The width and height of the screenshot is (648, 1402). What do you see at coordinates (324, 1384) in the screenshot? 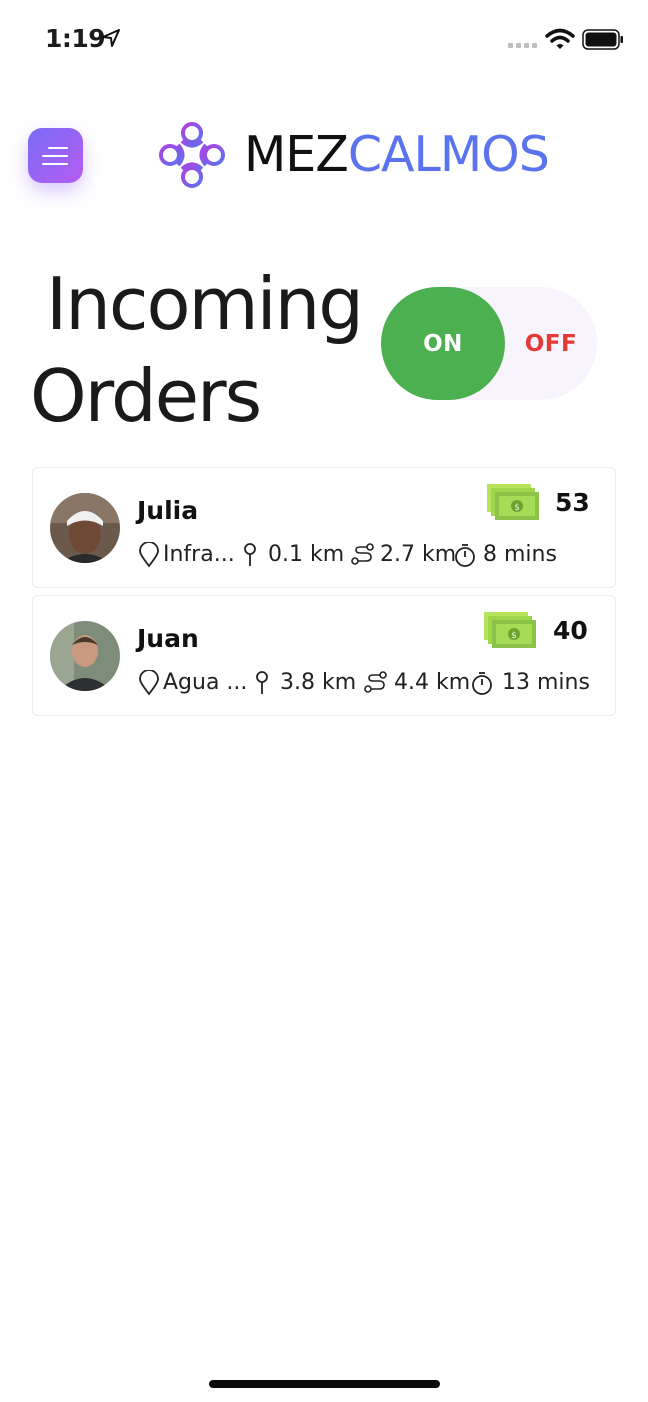
I see `home-indicator` at bounding box center [324, 1384].